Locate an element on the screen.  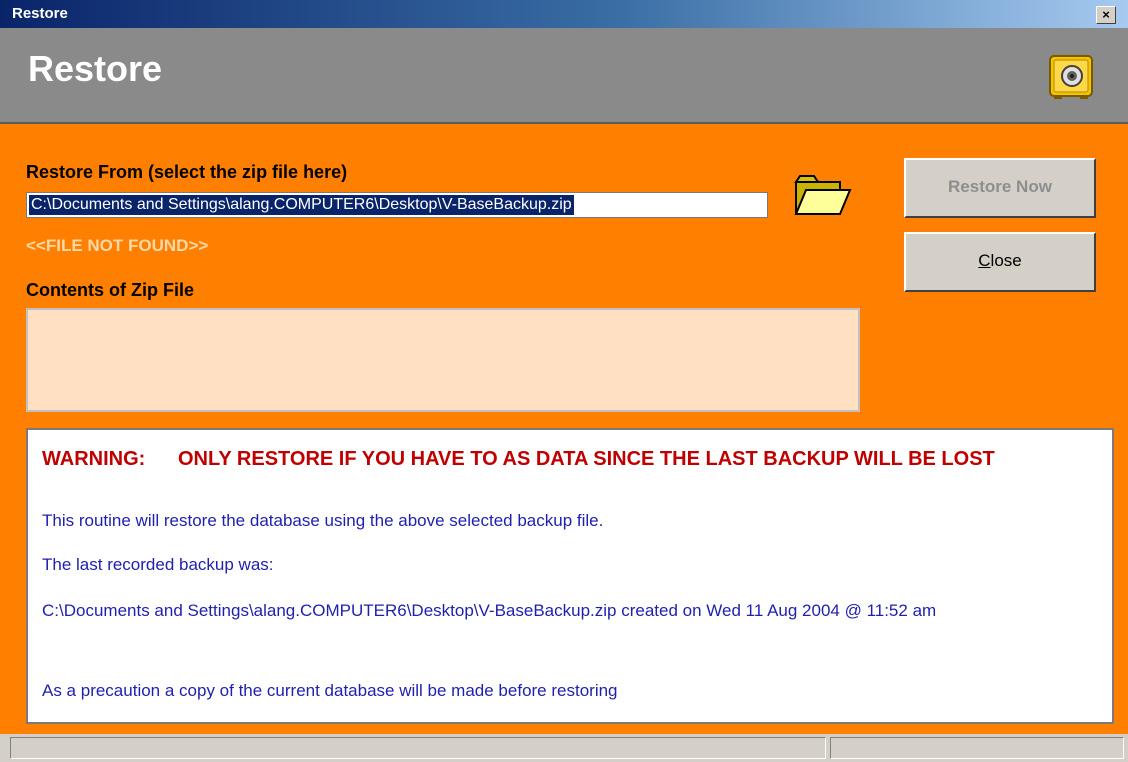
zip-contents-label: Contents of Zip File is located at coordinates (110, 290).